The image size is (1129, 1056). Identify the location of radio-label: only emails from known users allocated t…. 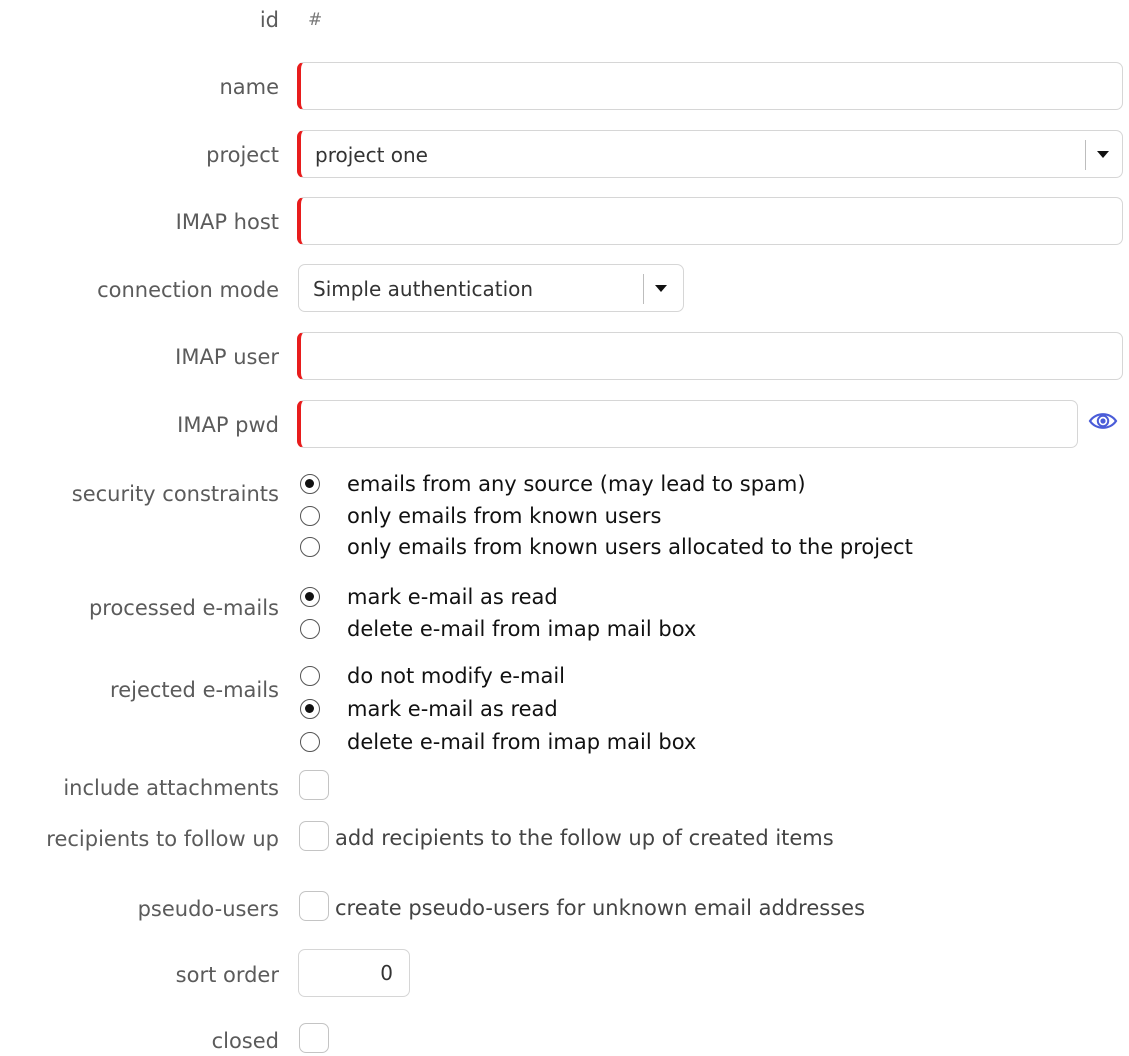
(630, 547).